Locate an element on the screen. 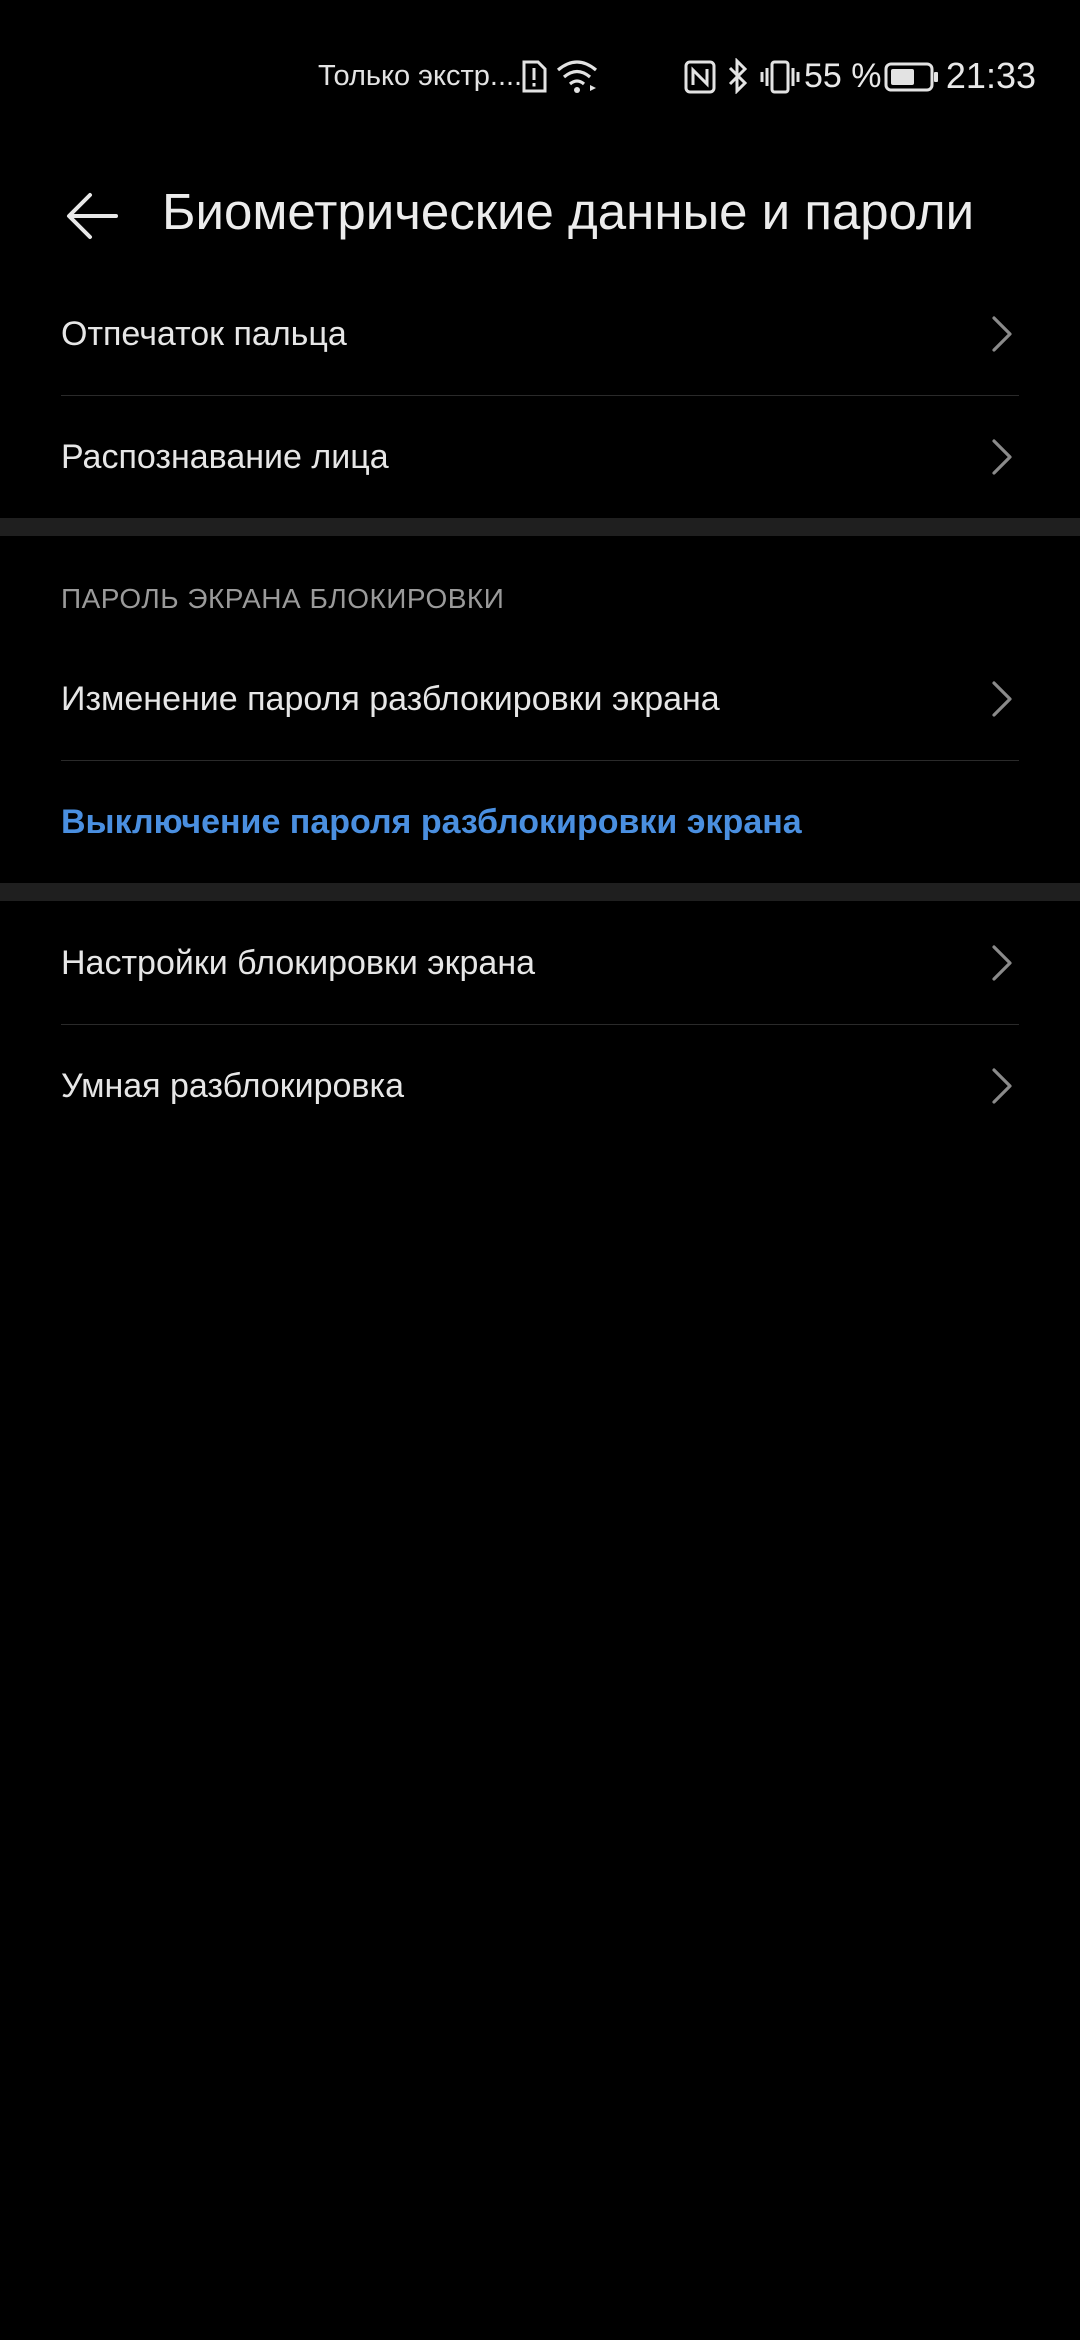 The image size is (1080, 2340). wifi-icon is located at coordinates (577, 76).